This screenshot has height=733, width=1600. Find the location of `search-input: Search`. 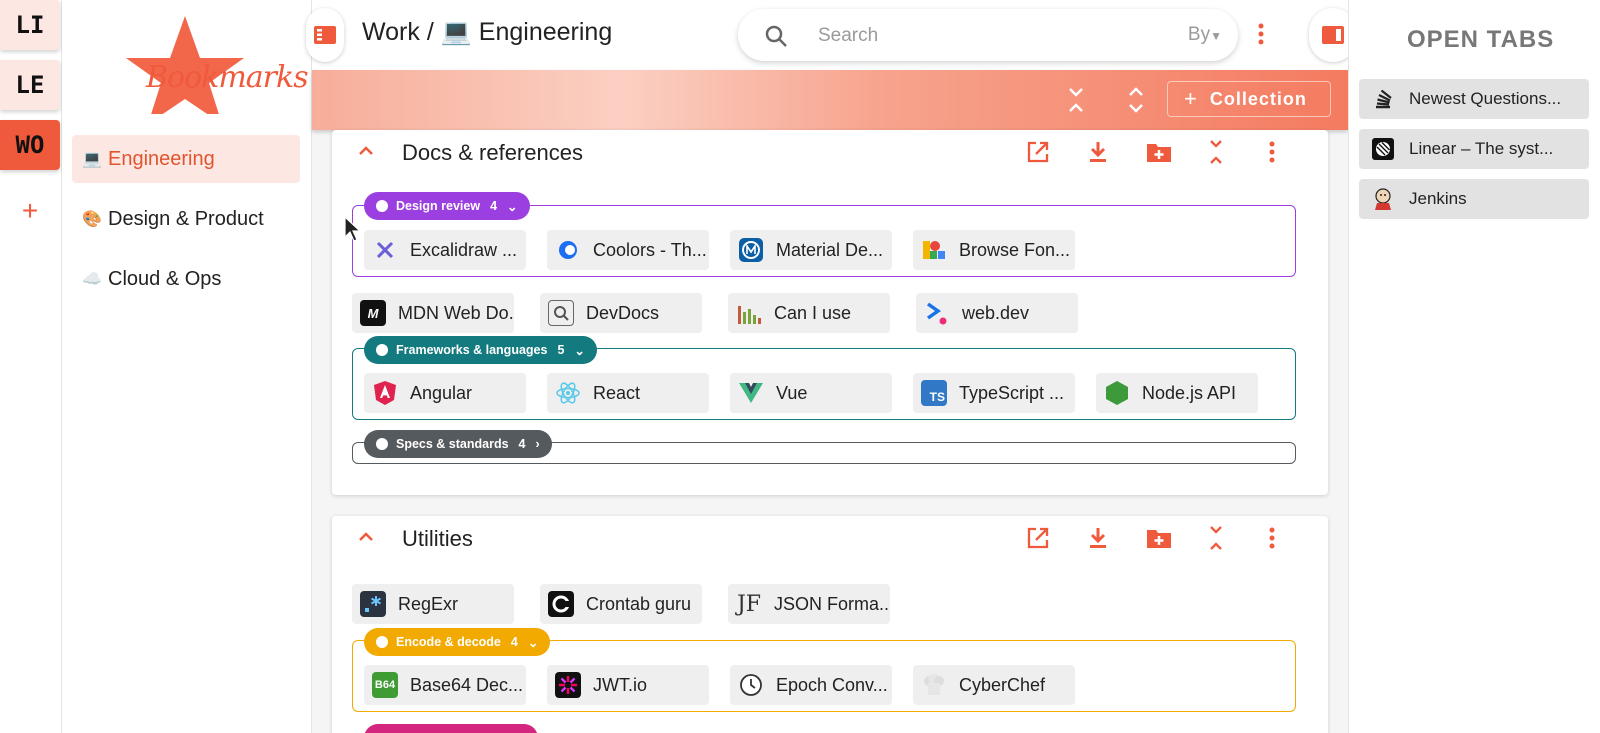

search-input: Search is located at coordinates (848, 36).